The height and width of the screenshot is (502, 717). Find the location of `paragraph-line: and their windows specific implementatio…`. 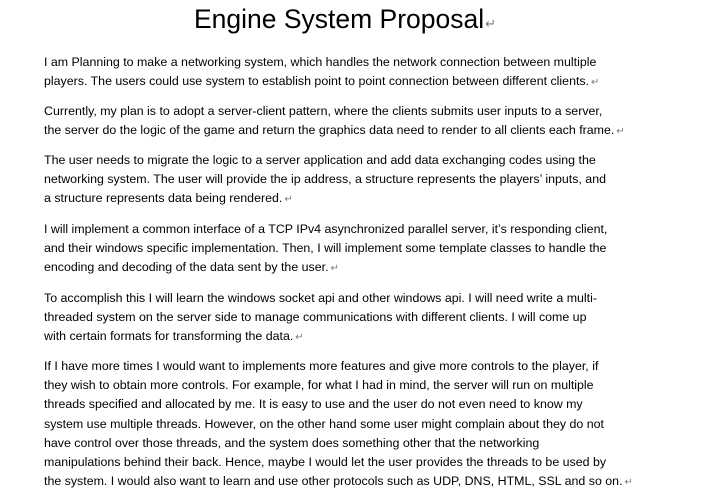

paragraph-line: and their windows specific implementatio… is located at coordinates (325, 248).